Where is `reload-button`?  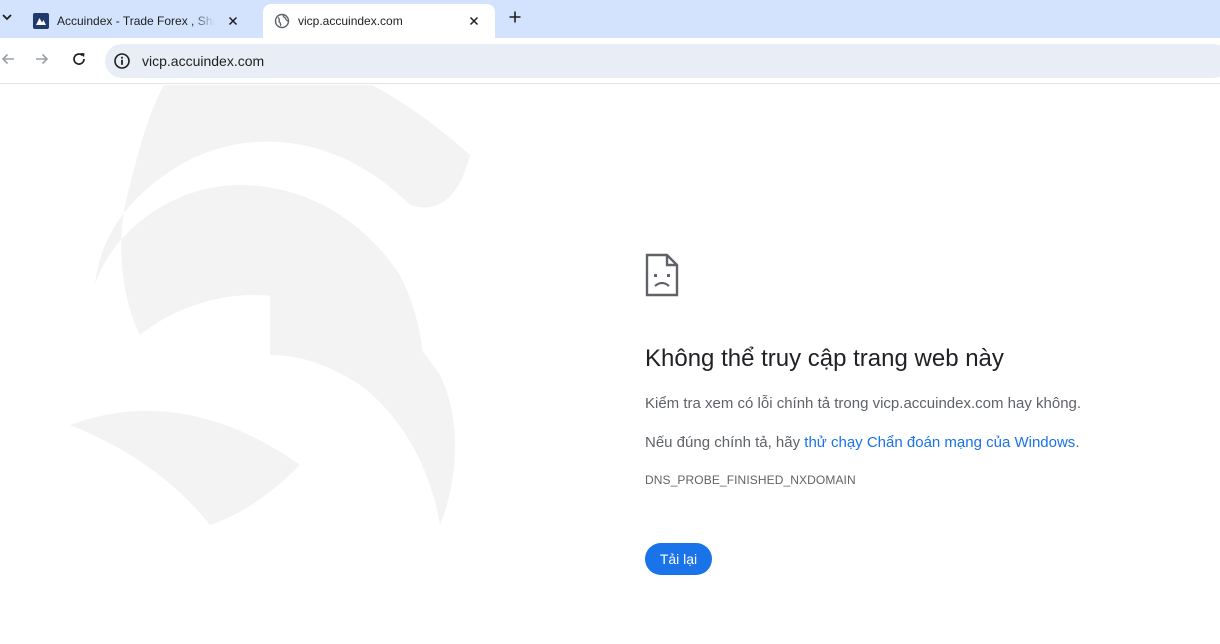 reload-button is located at coordinates (79, 61).